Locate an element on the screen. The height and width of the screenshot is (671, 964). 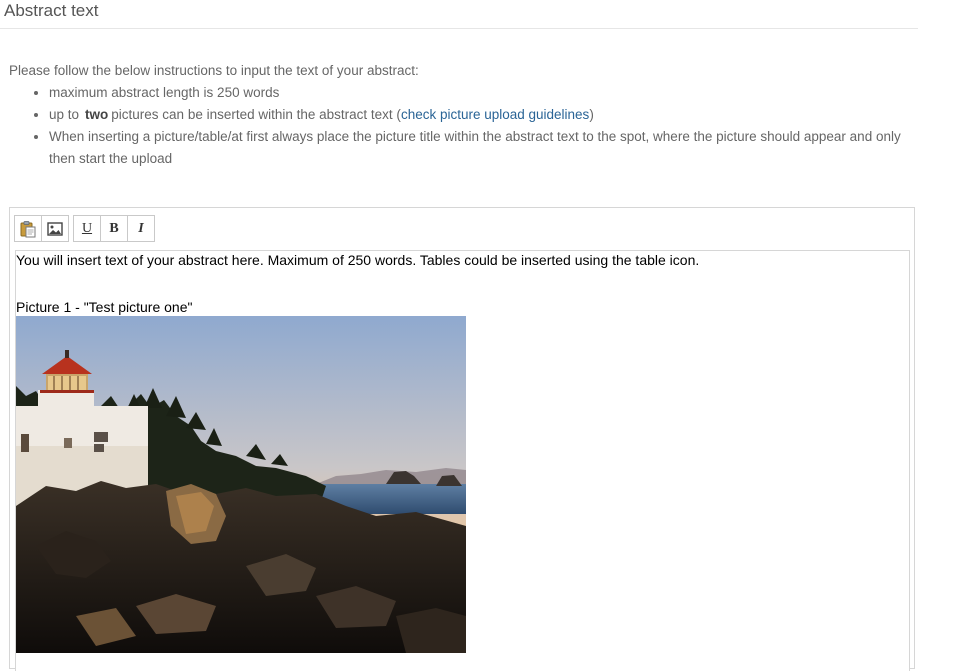
paste-button is located at coordinates (28, 228).